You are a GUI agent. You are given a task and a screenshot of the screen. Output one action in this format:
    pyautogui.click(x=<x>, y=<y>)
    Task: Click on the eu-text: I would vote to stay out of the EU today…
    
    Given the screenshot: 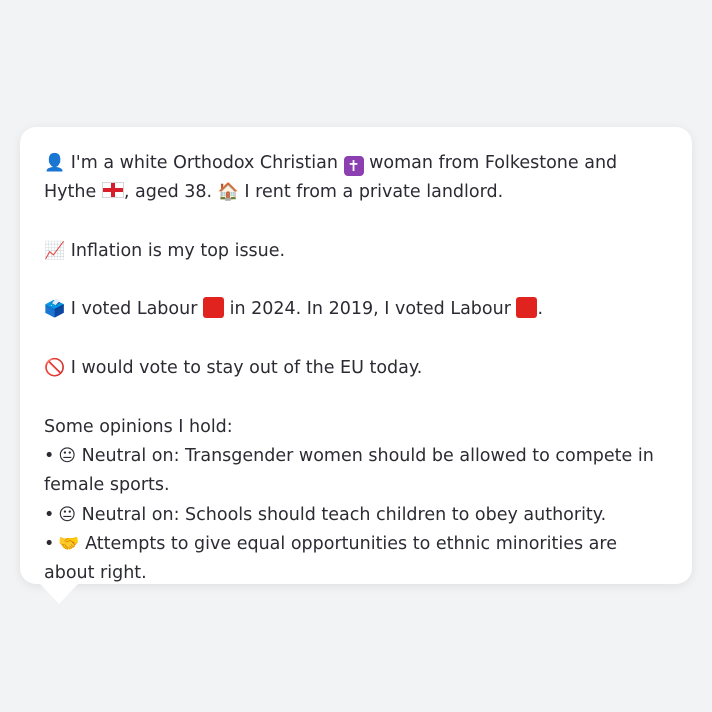 What is the action you would take?
    pyautogui.click(x=246, y=368)
    